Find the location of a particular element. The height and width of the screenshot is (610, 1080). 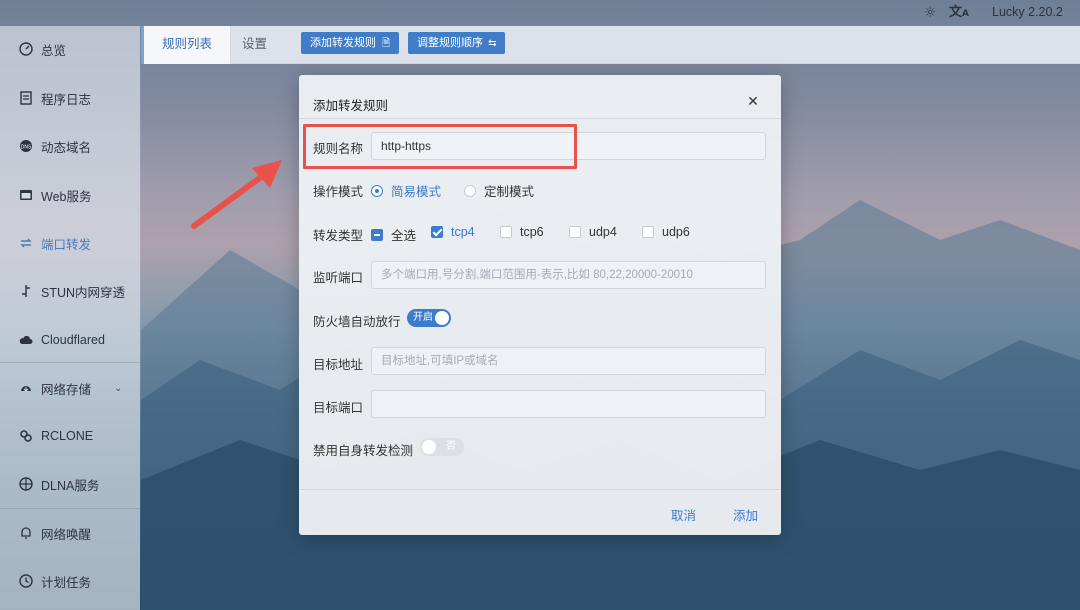

sidebar-item-wol: 网络唤醒 is located at coordinates (70, 533).